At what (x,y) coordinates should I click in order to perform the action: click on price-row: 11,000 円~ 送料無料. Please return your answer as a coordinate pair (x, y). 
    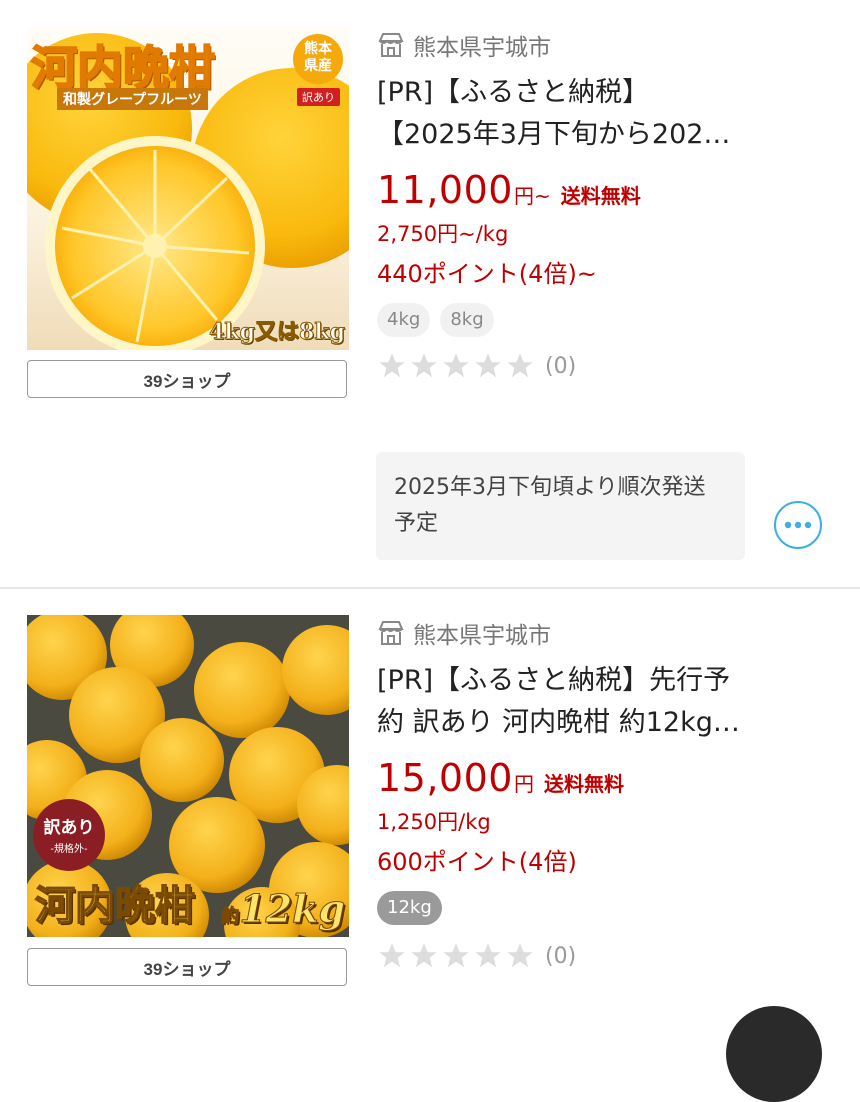
    Looking at the image, I should click on (598, 190).